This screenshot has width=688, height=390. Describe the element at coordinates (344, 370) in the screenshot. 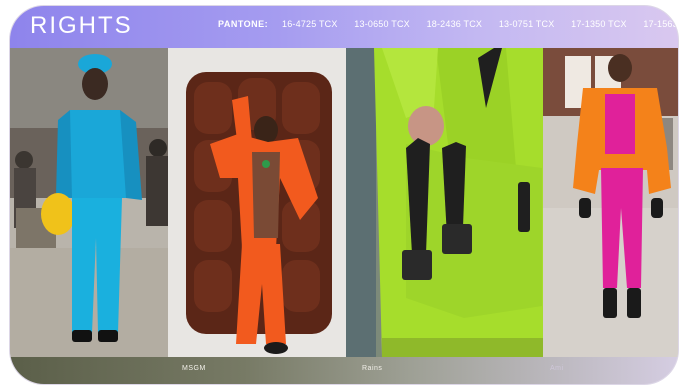

I see `caption-bar: MSGM Rains Ami` at that location.